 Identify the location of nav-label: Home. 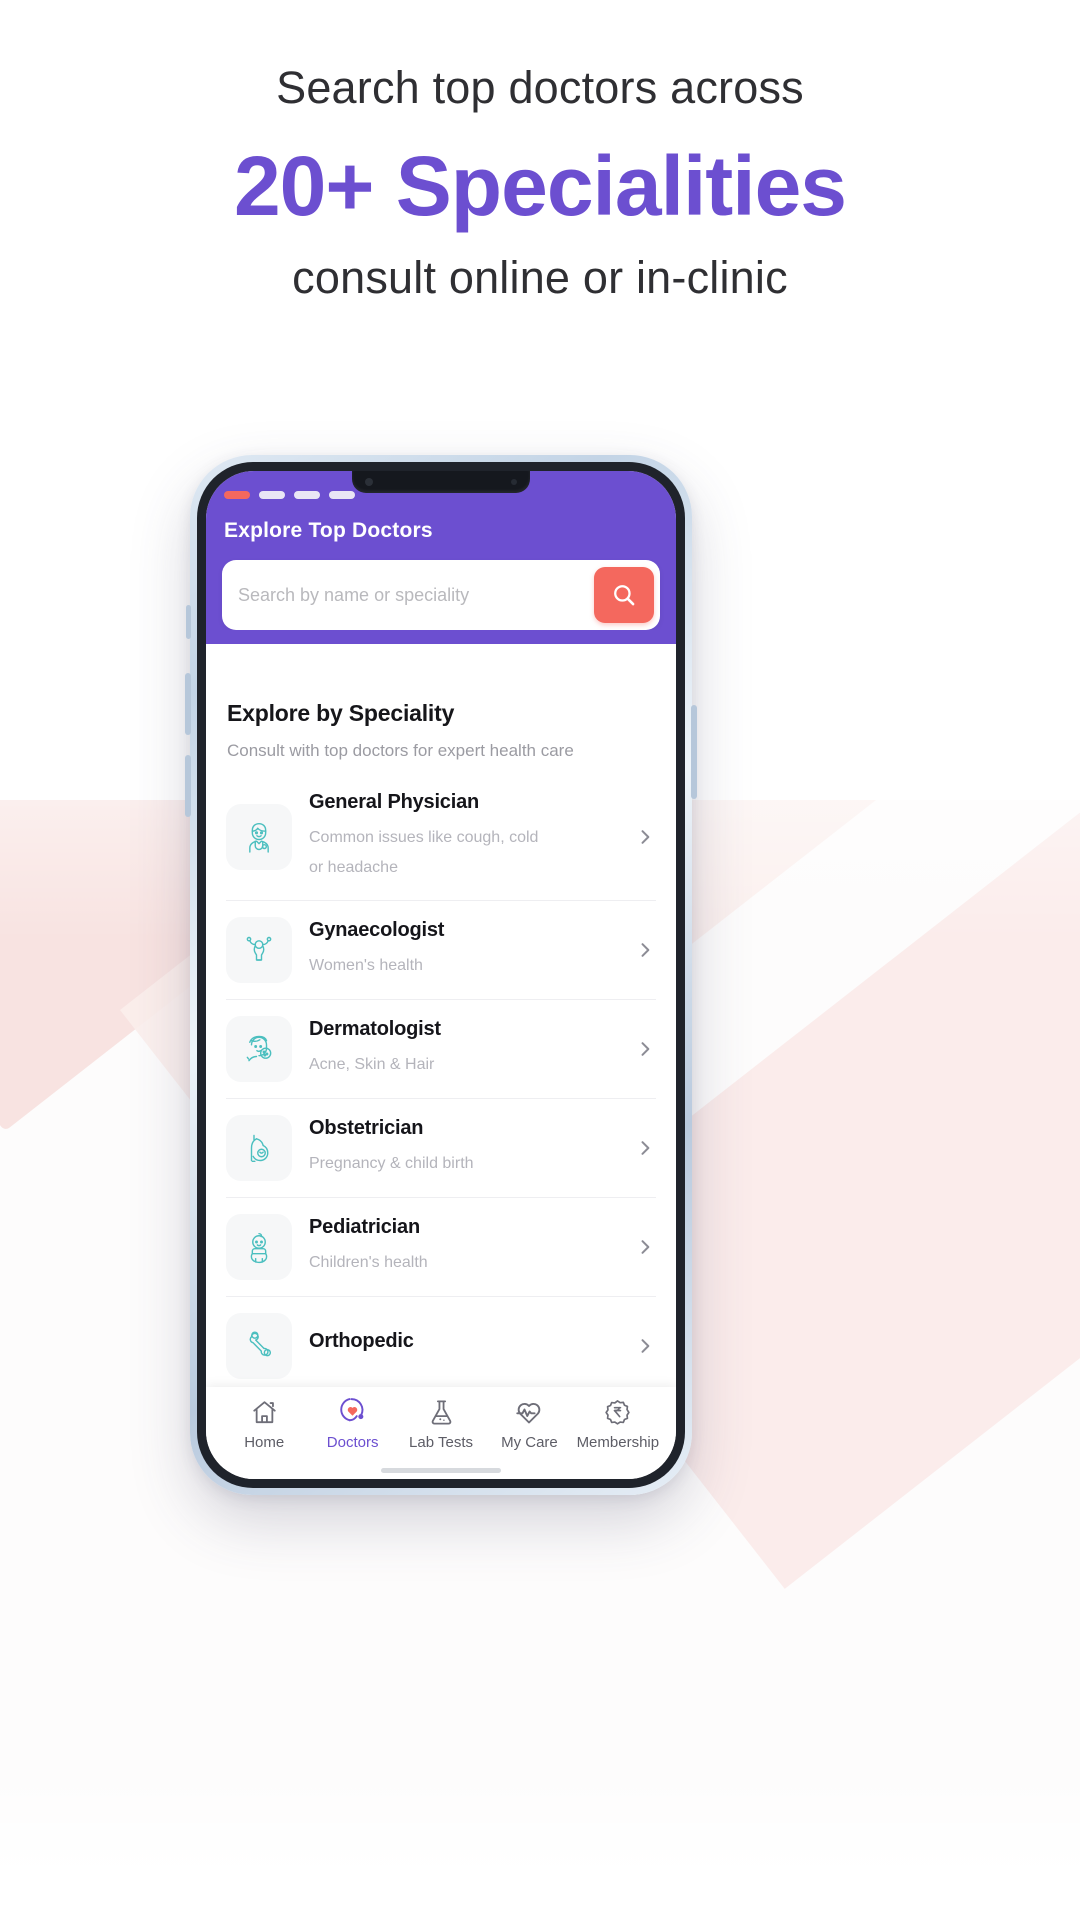
(264, 1442).